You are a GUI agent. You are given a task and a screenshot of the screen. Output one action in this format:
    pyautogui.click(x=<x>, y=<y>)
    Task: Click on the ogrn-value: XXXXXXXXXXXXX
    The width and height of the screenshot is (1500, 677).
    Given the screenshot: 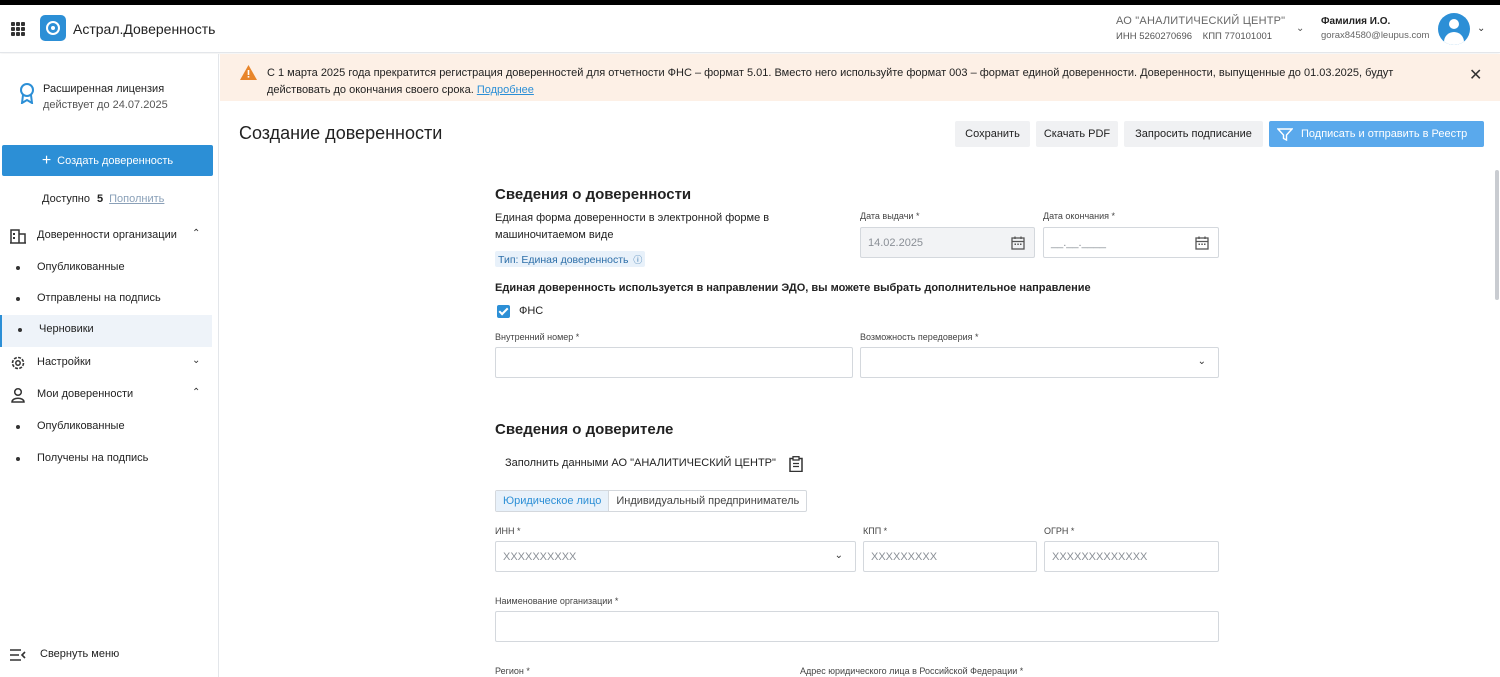 What is the action you would take?
    pyautogui.click(x=1100, y=557)
    